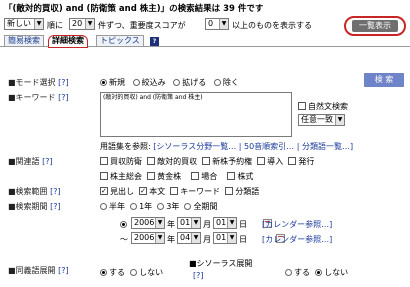  I want to click on synonym-on: する, so click(112, 272).